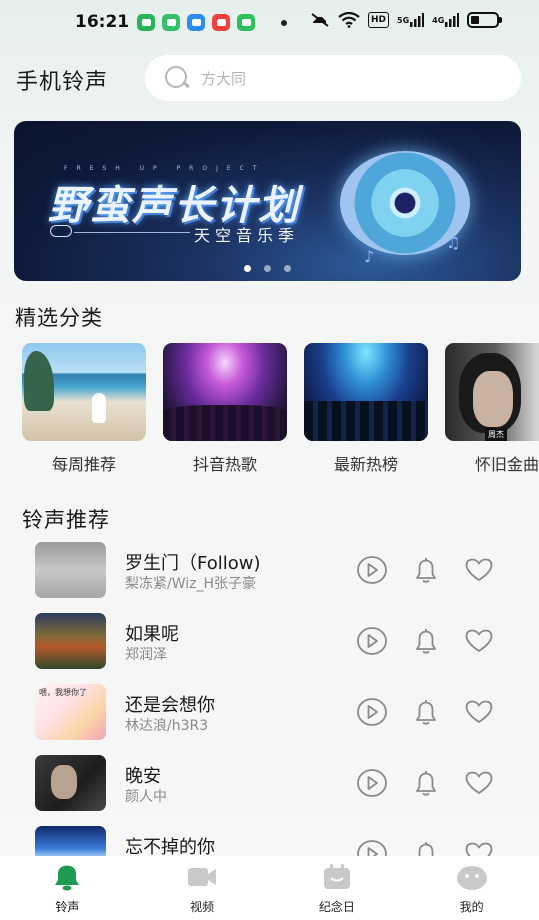 The width and height of the screenshot is (539, 920). I want to click on status-bar: 16:21 HD 5G 4G, so click(269, 23).